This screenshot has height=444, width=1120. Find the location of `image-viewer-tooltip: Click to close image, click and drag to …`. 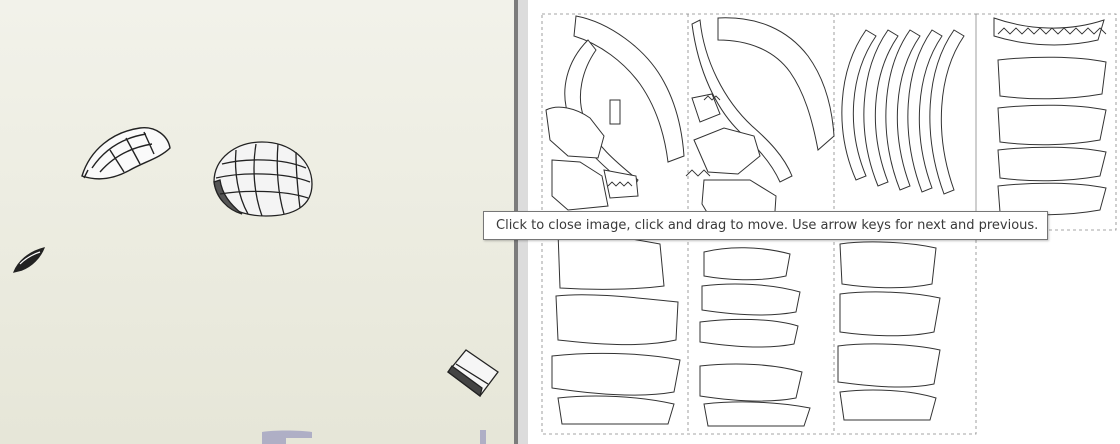

image-viewer-tooltip: Click to close image, click and drag to … is located at coordinates (765, 225).